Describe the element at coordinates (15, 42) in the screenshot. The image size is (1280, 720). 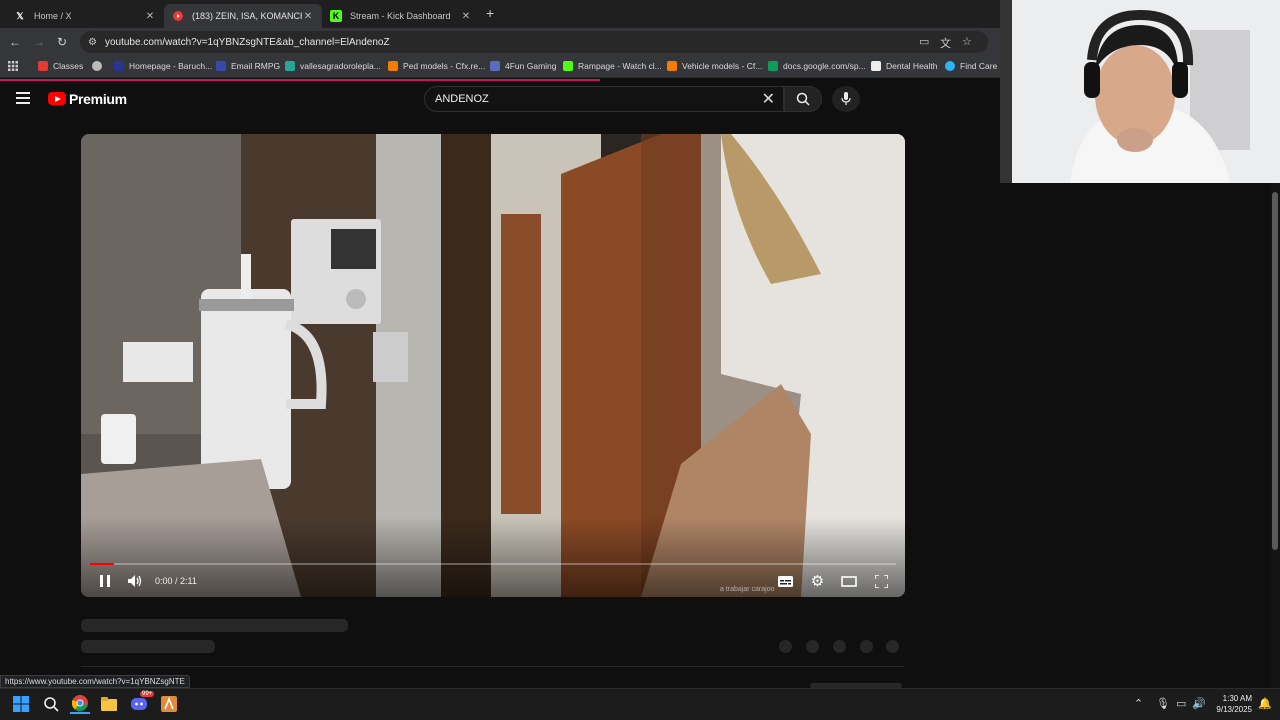
I see `back-icon: ←` at that location.